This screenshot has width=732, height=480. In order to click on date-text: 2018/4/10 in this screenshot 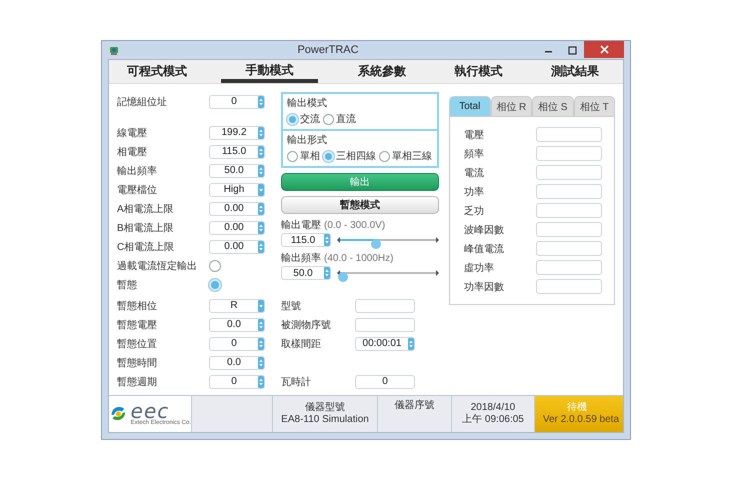, I will do `click(493, 408)`.